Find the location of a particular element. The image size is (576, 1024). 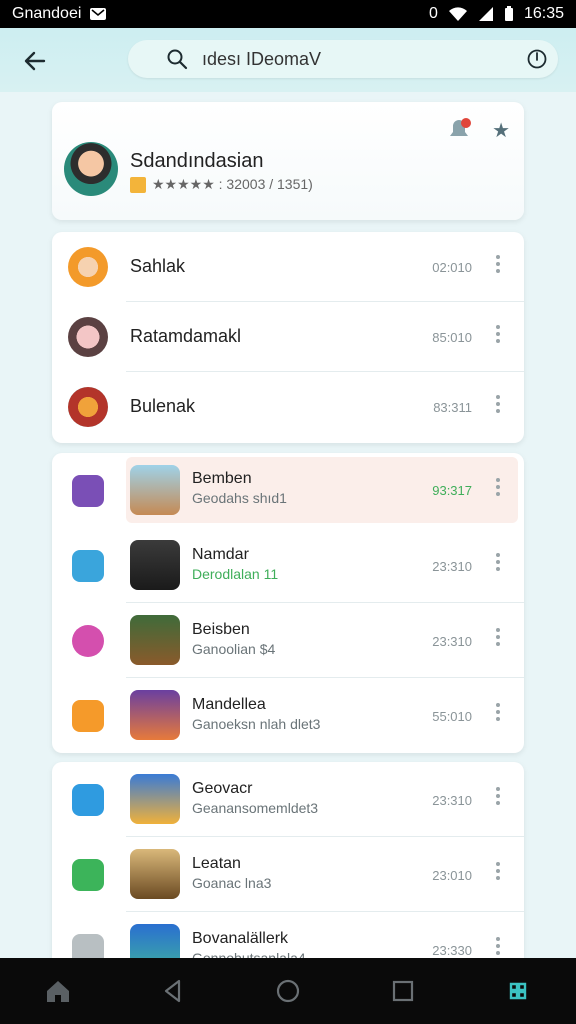

contact-time: 83:311 is located at coordinates (452, 407).